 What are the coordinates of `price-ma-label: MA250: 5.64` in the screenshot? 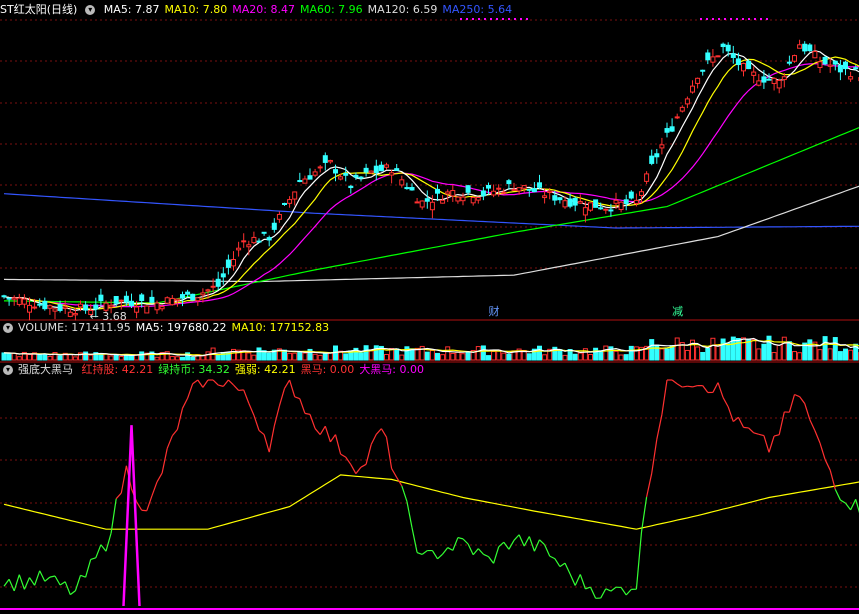 It's located at (477, 9).